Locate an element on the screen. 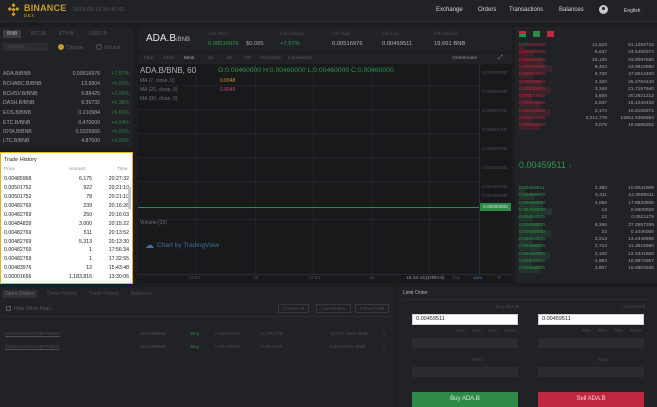 This screenshot has width=657, height=407. cancel-buy-button: Cancel Buy is located at coordinates (333, 308).